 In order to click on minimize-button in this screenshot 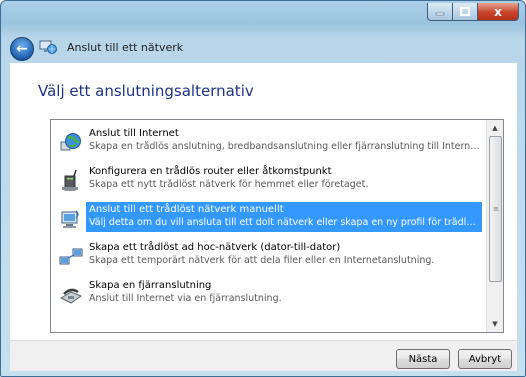, I will do `click(440, 12)`.